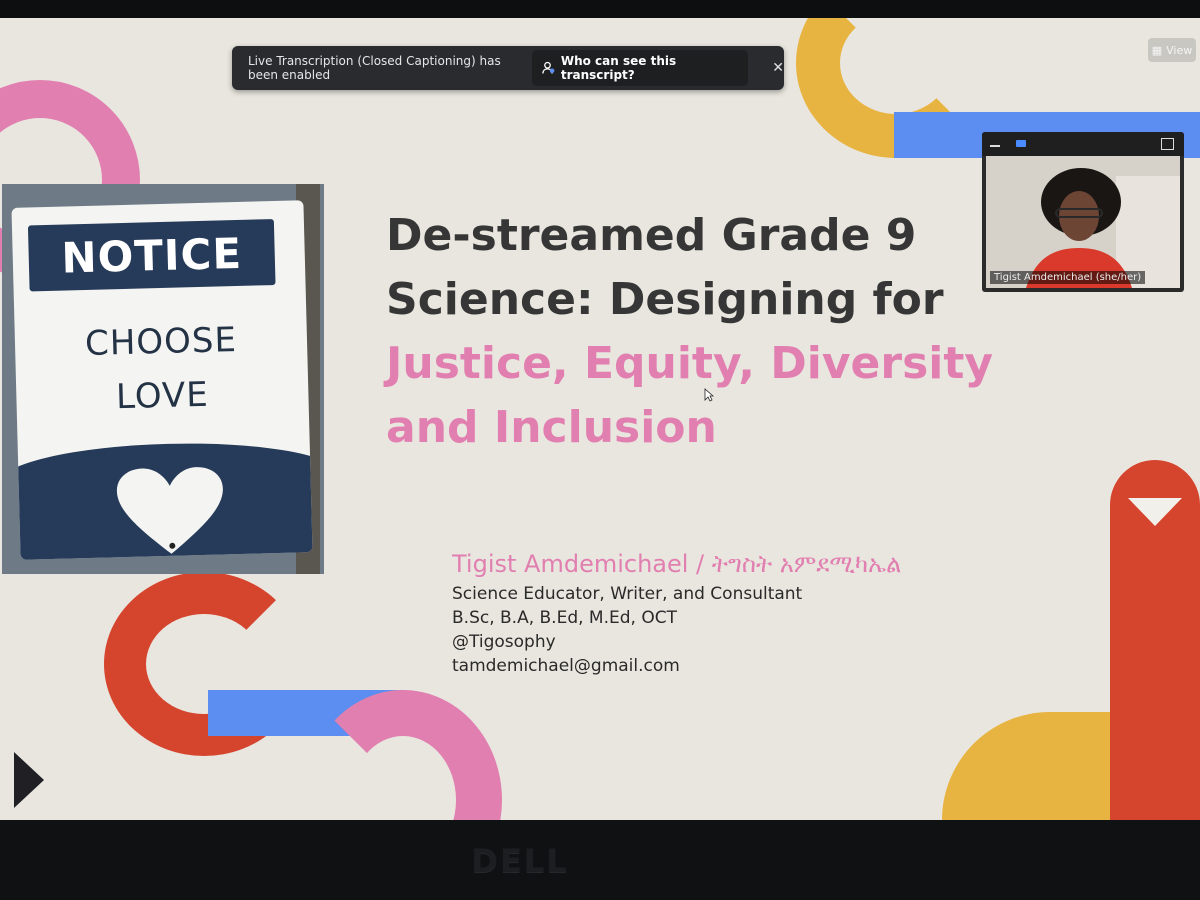 Image resolution: width=1200 pixels, height=900 pixels. I want to click on play-triangle-right-icon, so click(1155, 512).